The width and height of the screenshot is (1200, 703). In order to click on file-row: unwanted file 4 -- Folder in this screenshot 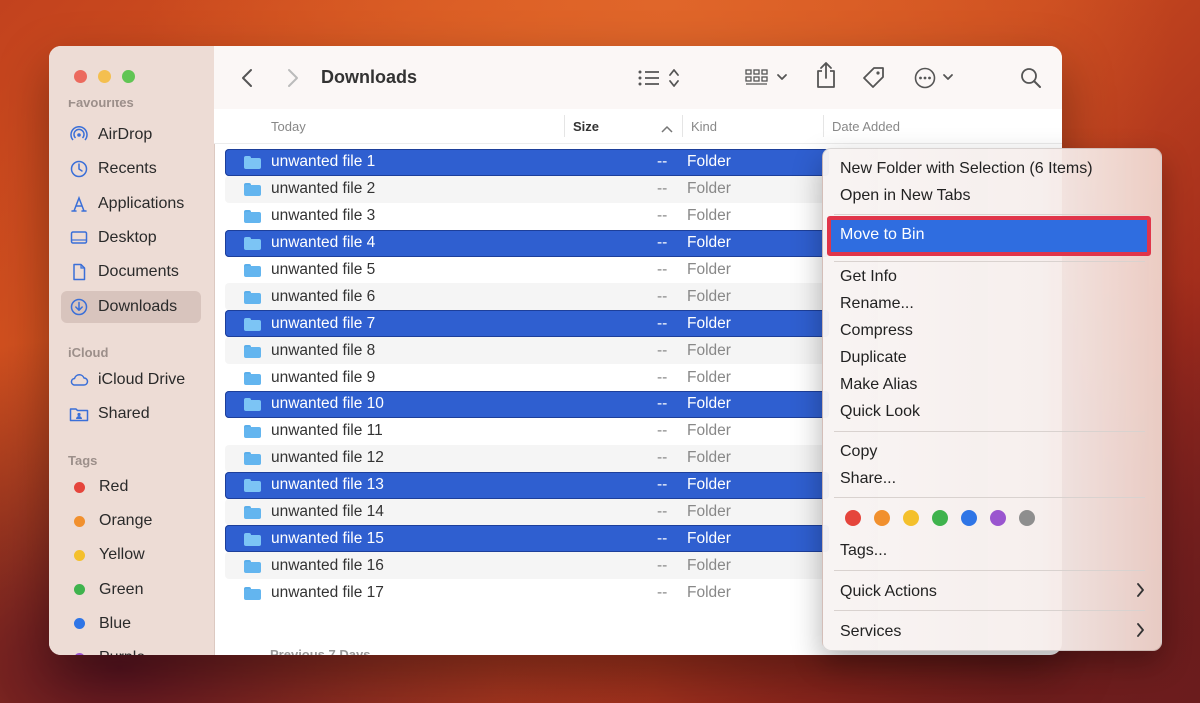, I will do `click(527, 243)`.